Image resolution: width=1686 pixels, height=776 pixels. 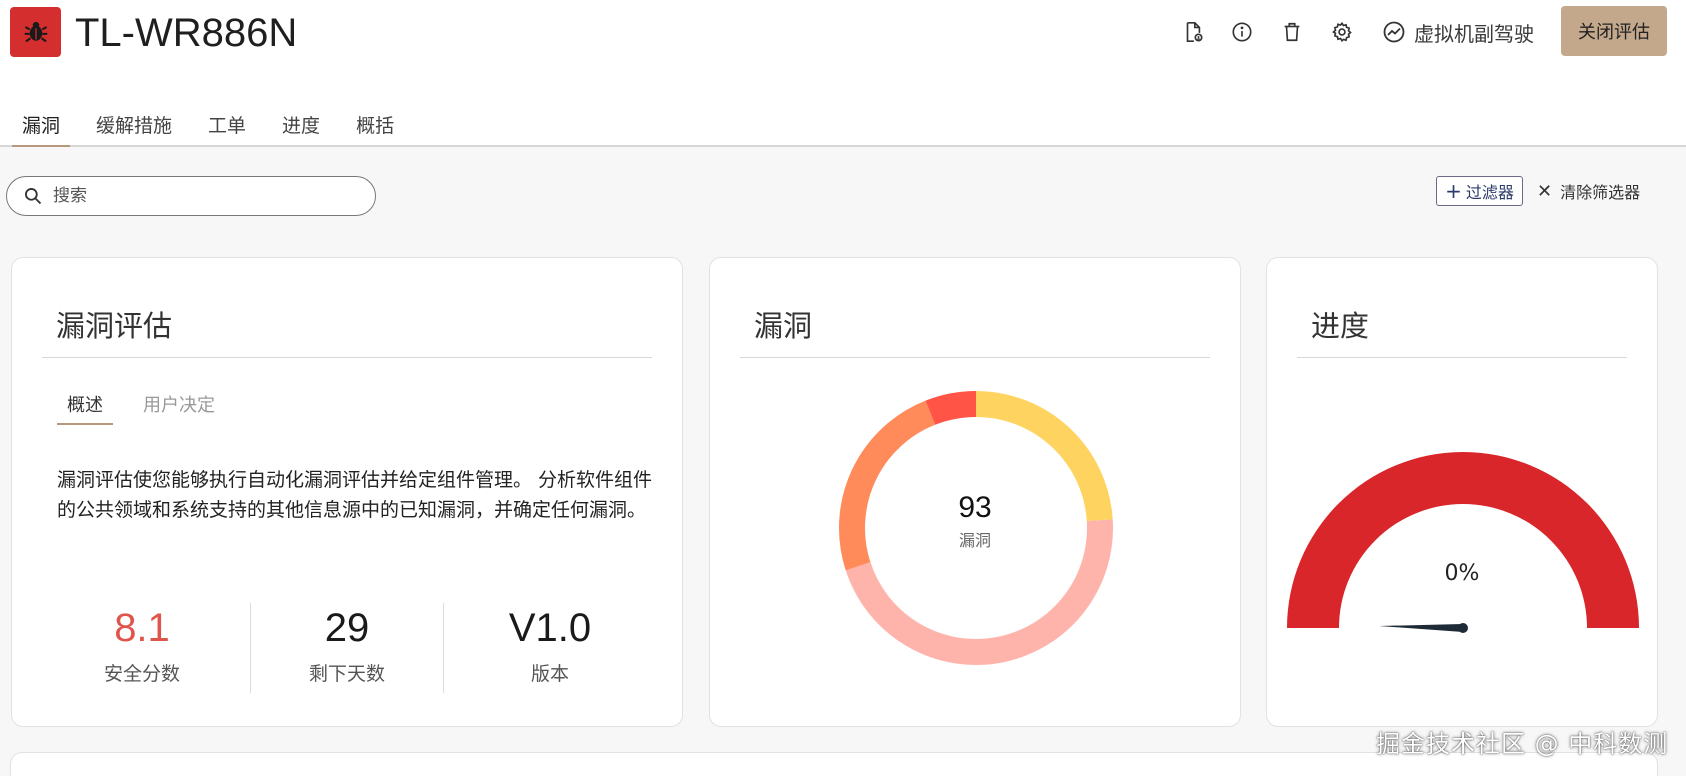 I want to click on metric-label: 安全分数, so click(x=141, y=674).